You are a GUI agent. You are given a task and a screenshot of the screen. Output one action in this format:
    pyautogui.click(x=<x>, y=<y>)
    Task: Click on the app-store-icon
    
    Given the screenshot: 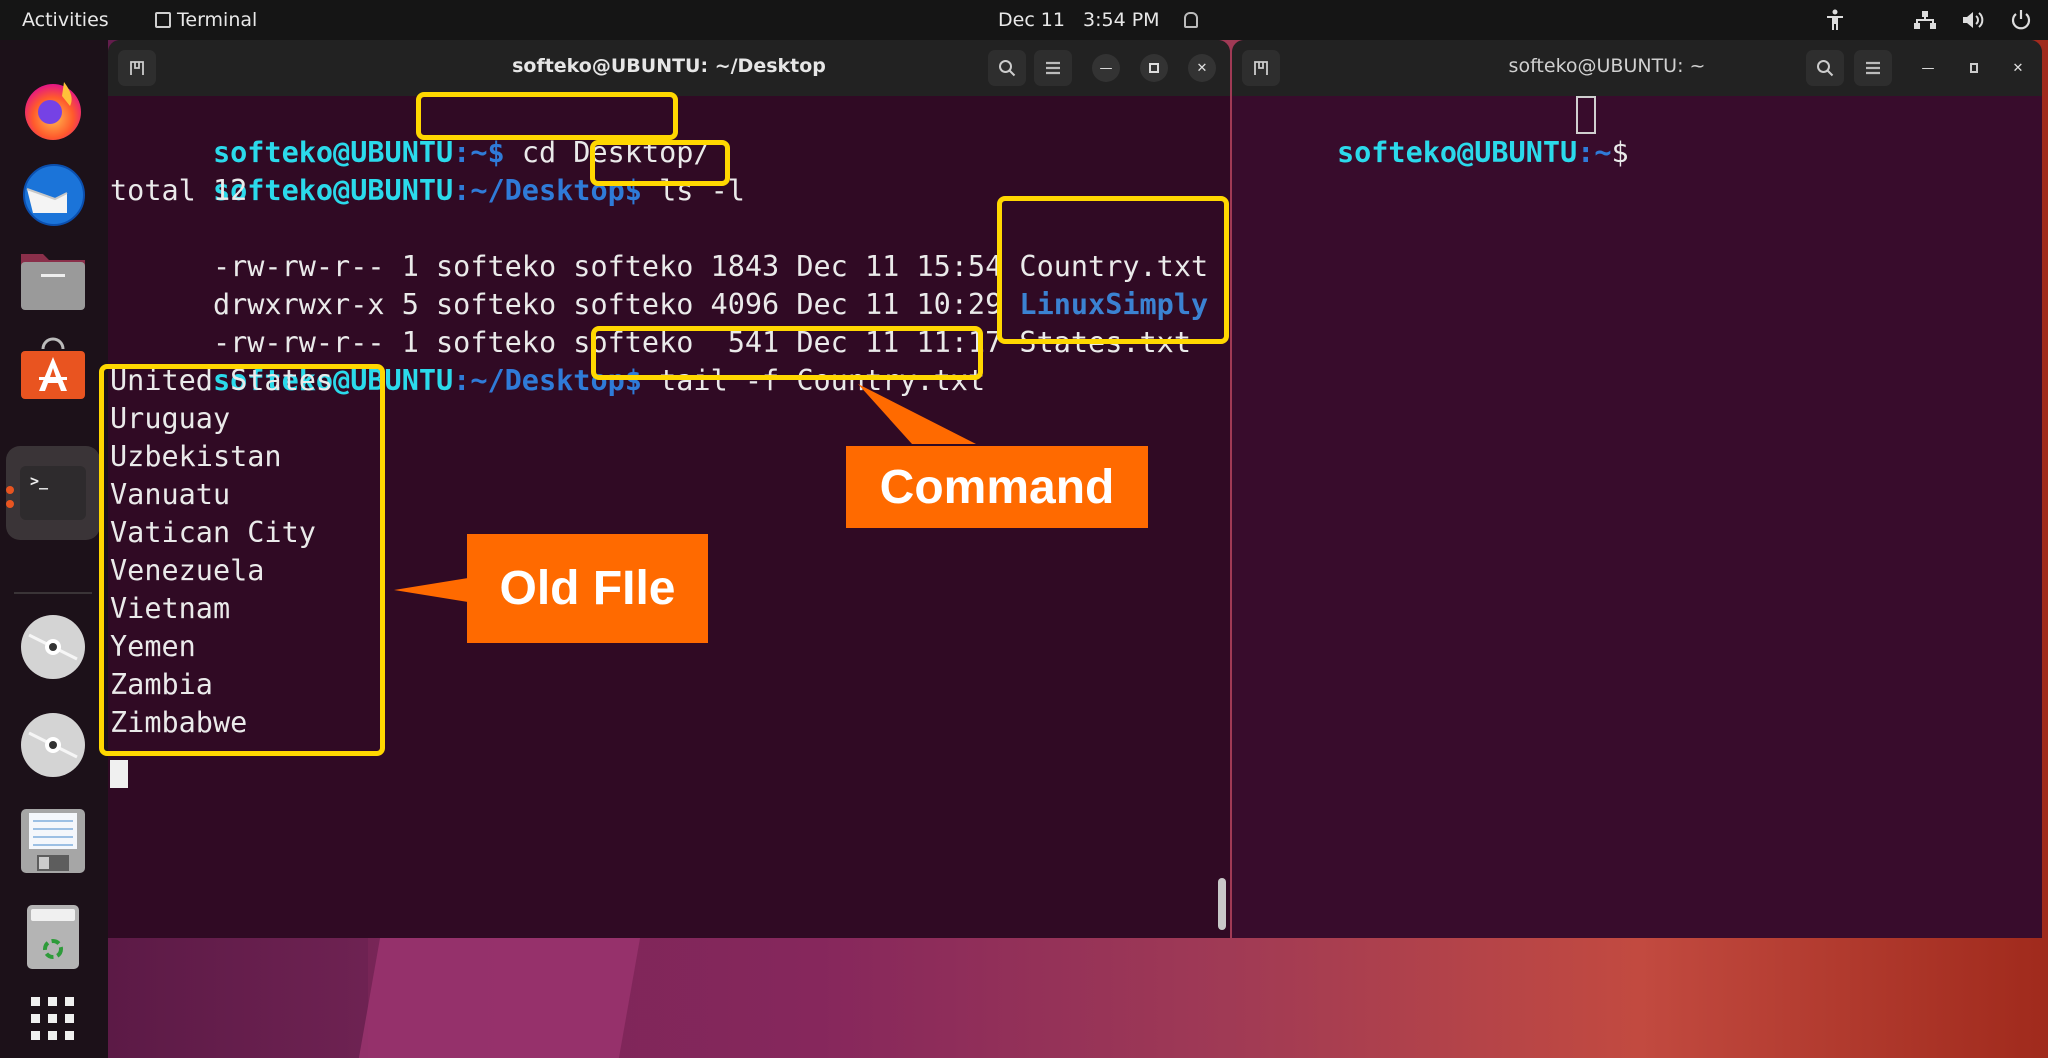 What is the action you would take?
    pyautogui.click(x=53, y=368)
    